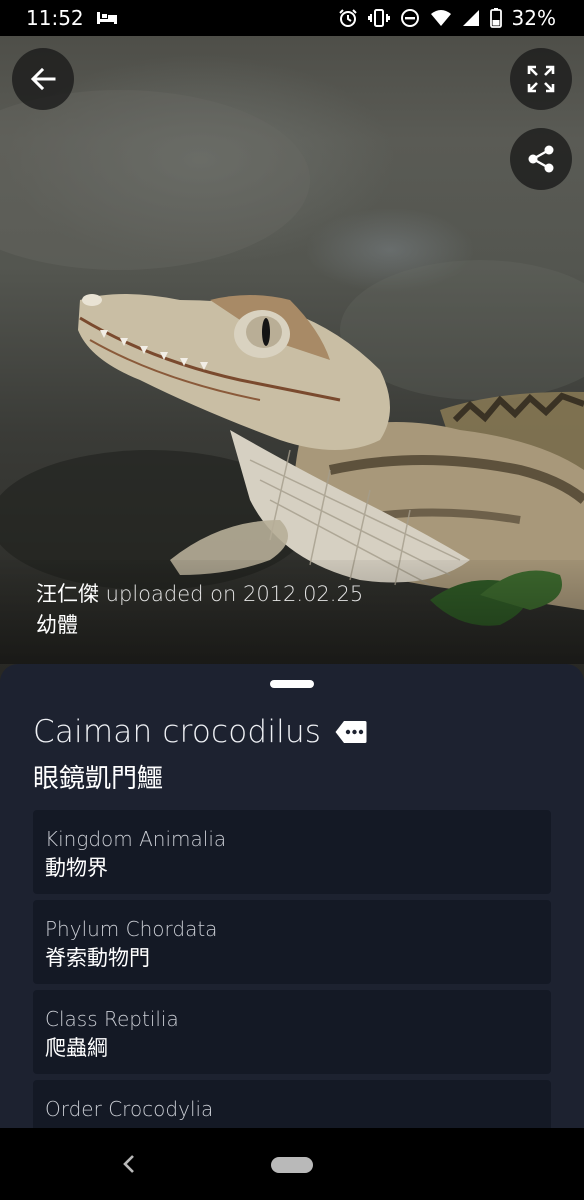  What do you see at coordinates (292, 18) in the screenshot?
I see `status-bar: 11:52 32%` at bounding box center [292, 18].